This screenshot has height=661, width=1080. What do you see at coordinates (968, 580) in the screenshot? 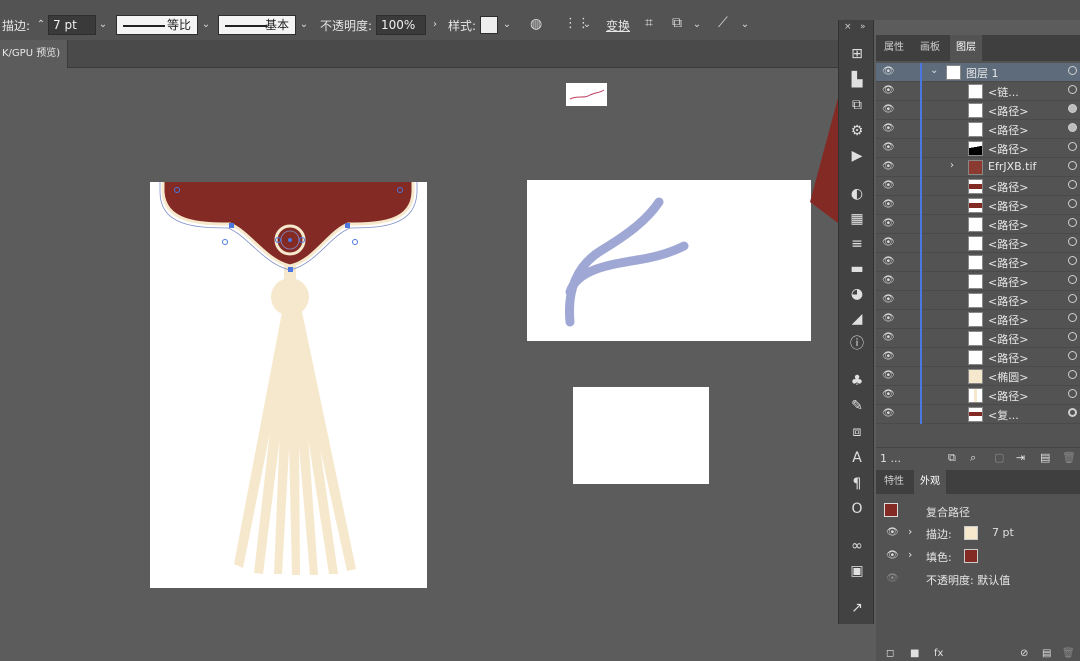
I see `opacity-label: 不透明度: 默认值` at bounding box center [968, 580].